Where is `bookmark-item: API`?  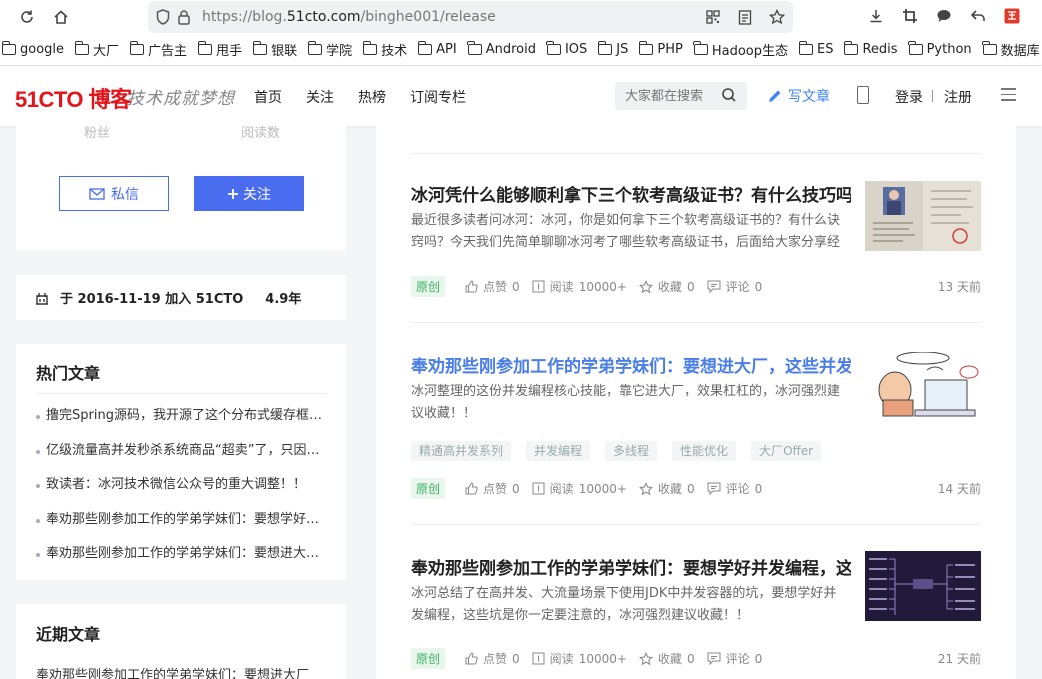 bookmark-item: API is located at coordinates (437, 49).